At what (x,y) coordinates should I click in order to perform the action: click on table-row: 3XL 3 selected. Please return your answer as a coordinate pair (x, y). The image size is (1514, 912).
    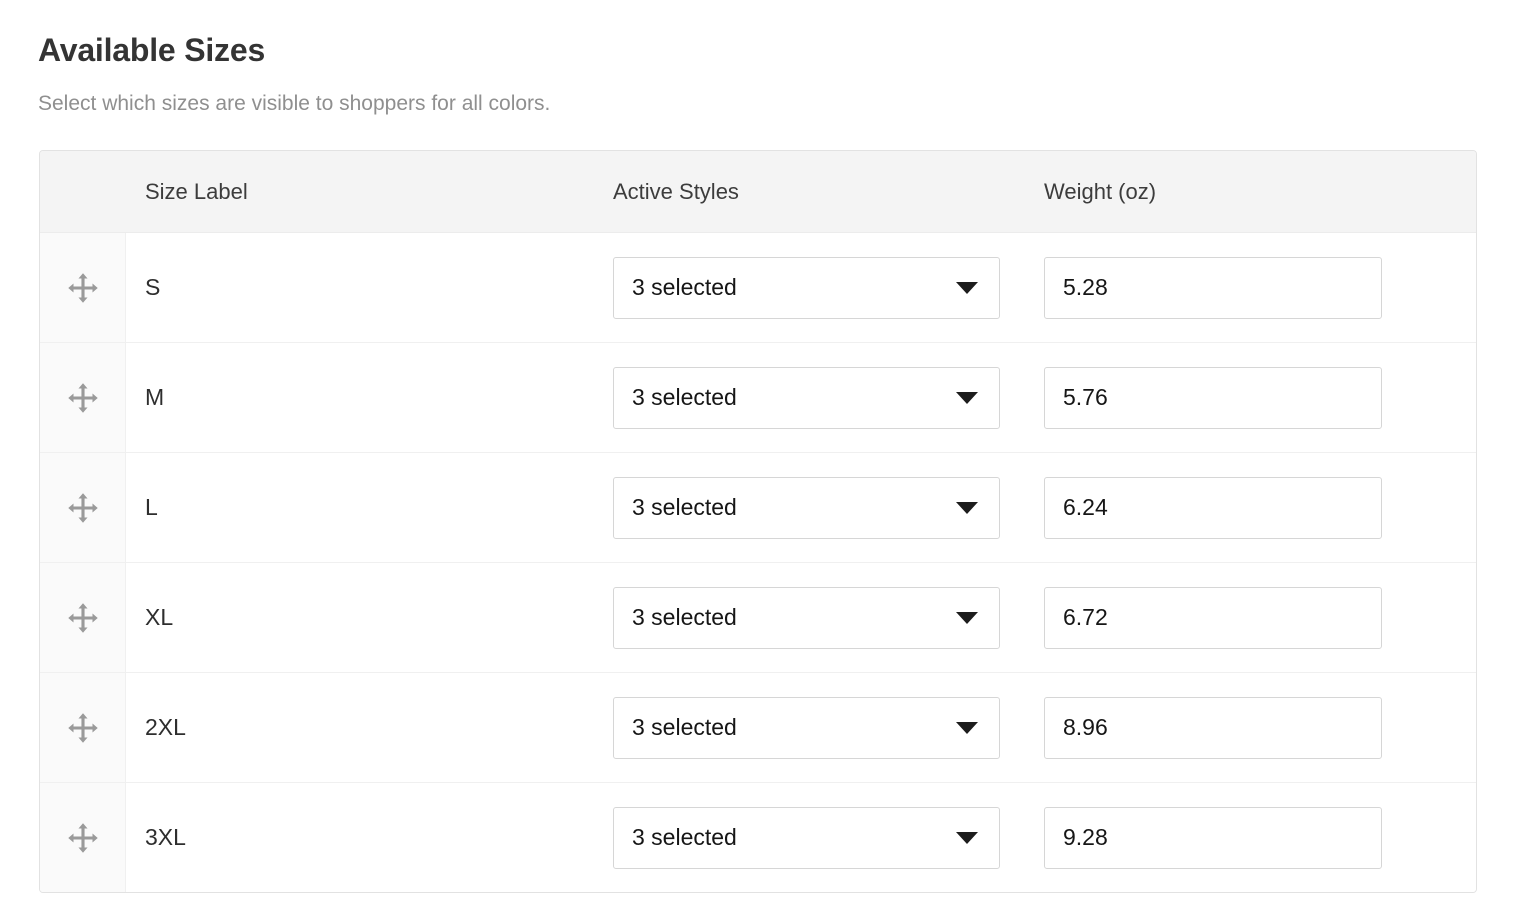
    Looking at the image, I should click on (758, 837).